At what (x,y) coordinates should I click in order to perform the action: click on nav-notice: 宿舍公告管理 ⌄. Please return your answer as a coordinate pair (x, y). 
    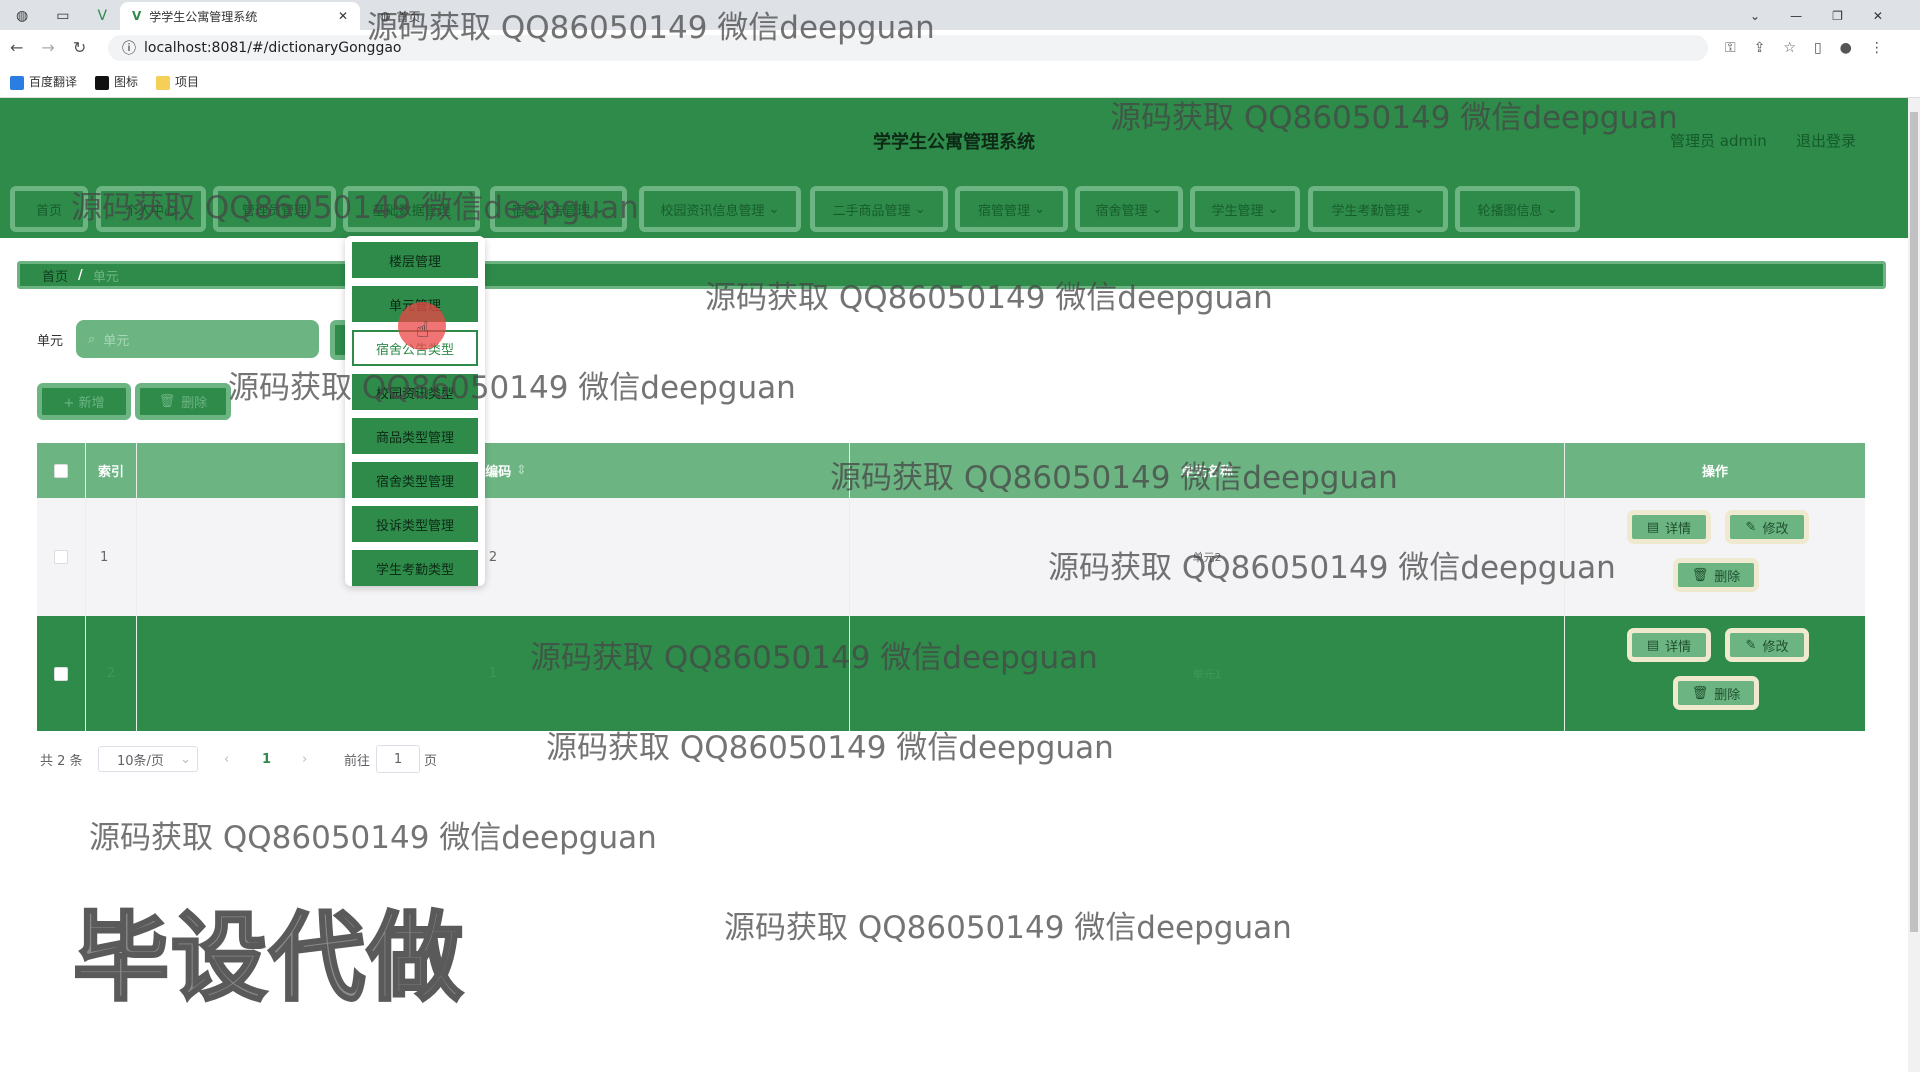
    Looking at the image, I should click on (558, 209).